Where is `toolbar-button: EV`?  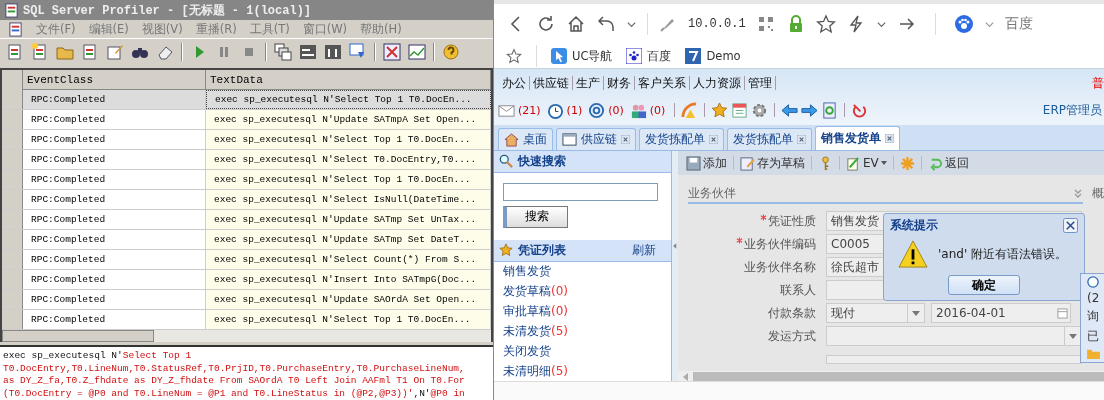 toolbar-button: EV is located at coordinates (866, 163).